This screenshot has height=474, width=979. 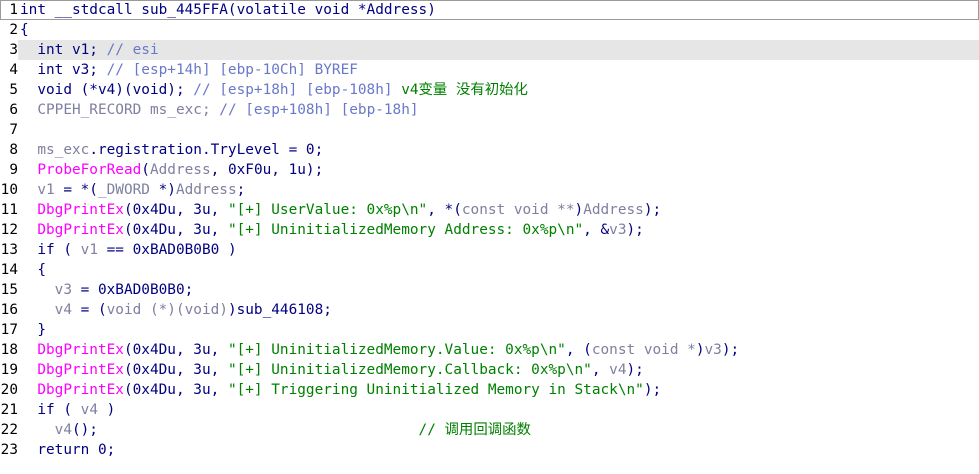 What do you see at coordinates (72, 350) in the screenshot?
I see `code-token: DbgPrintEx` at bounding box center [72, 350].